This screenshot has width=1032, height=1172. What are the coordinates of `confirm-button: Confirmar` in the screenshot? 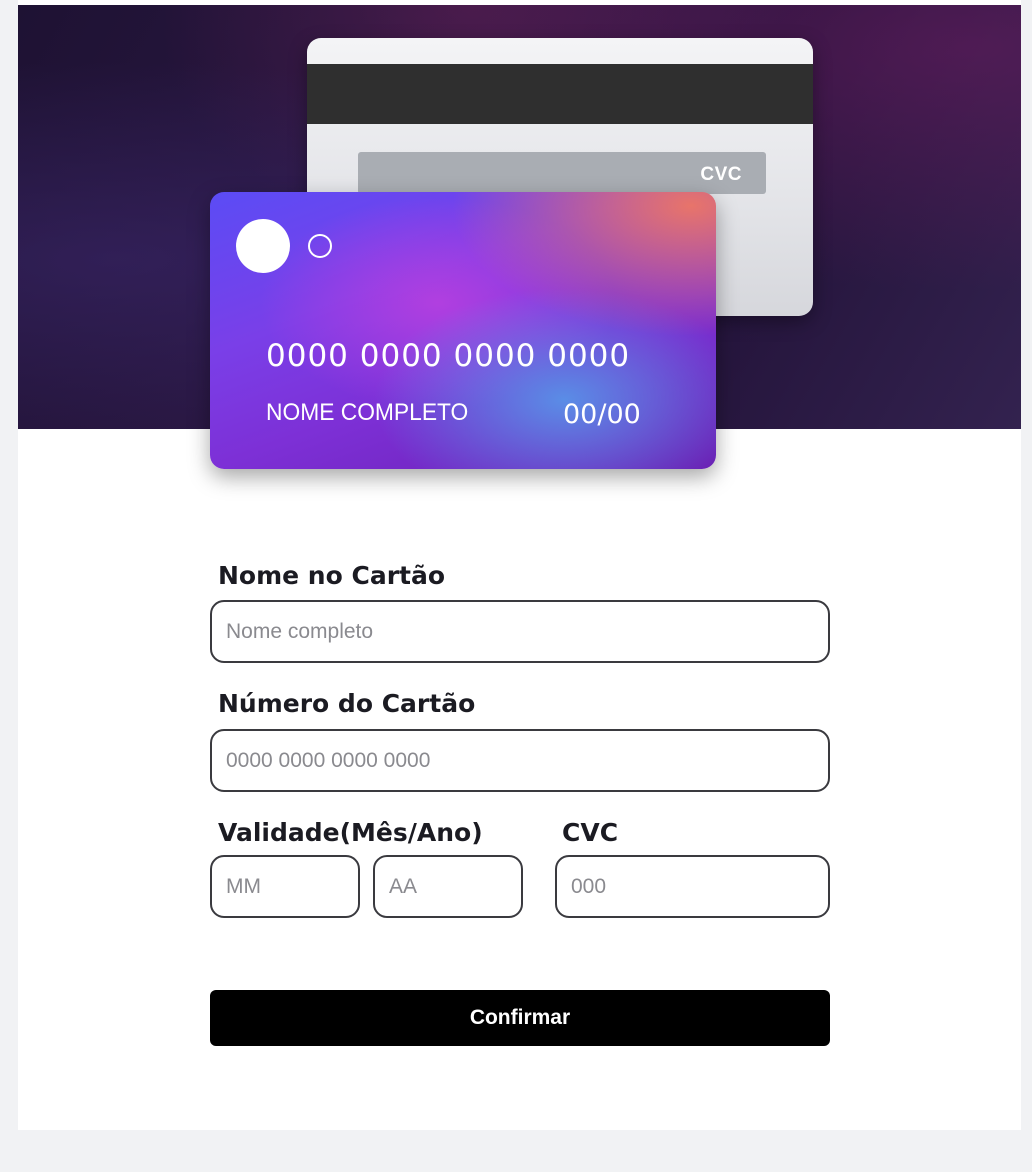 It's located at (520, 1018).